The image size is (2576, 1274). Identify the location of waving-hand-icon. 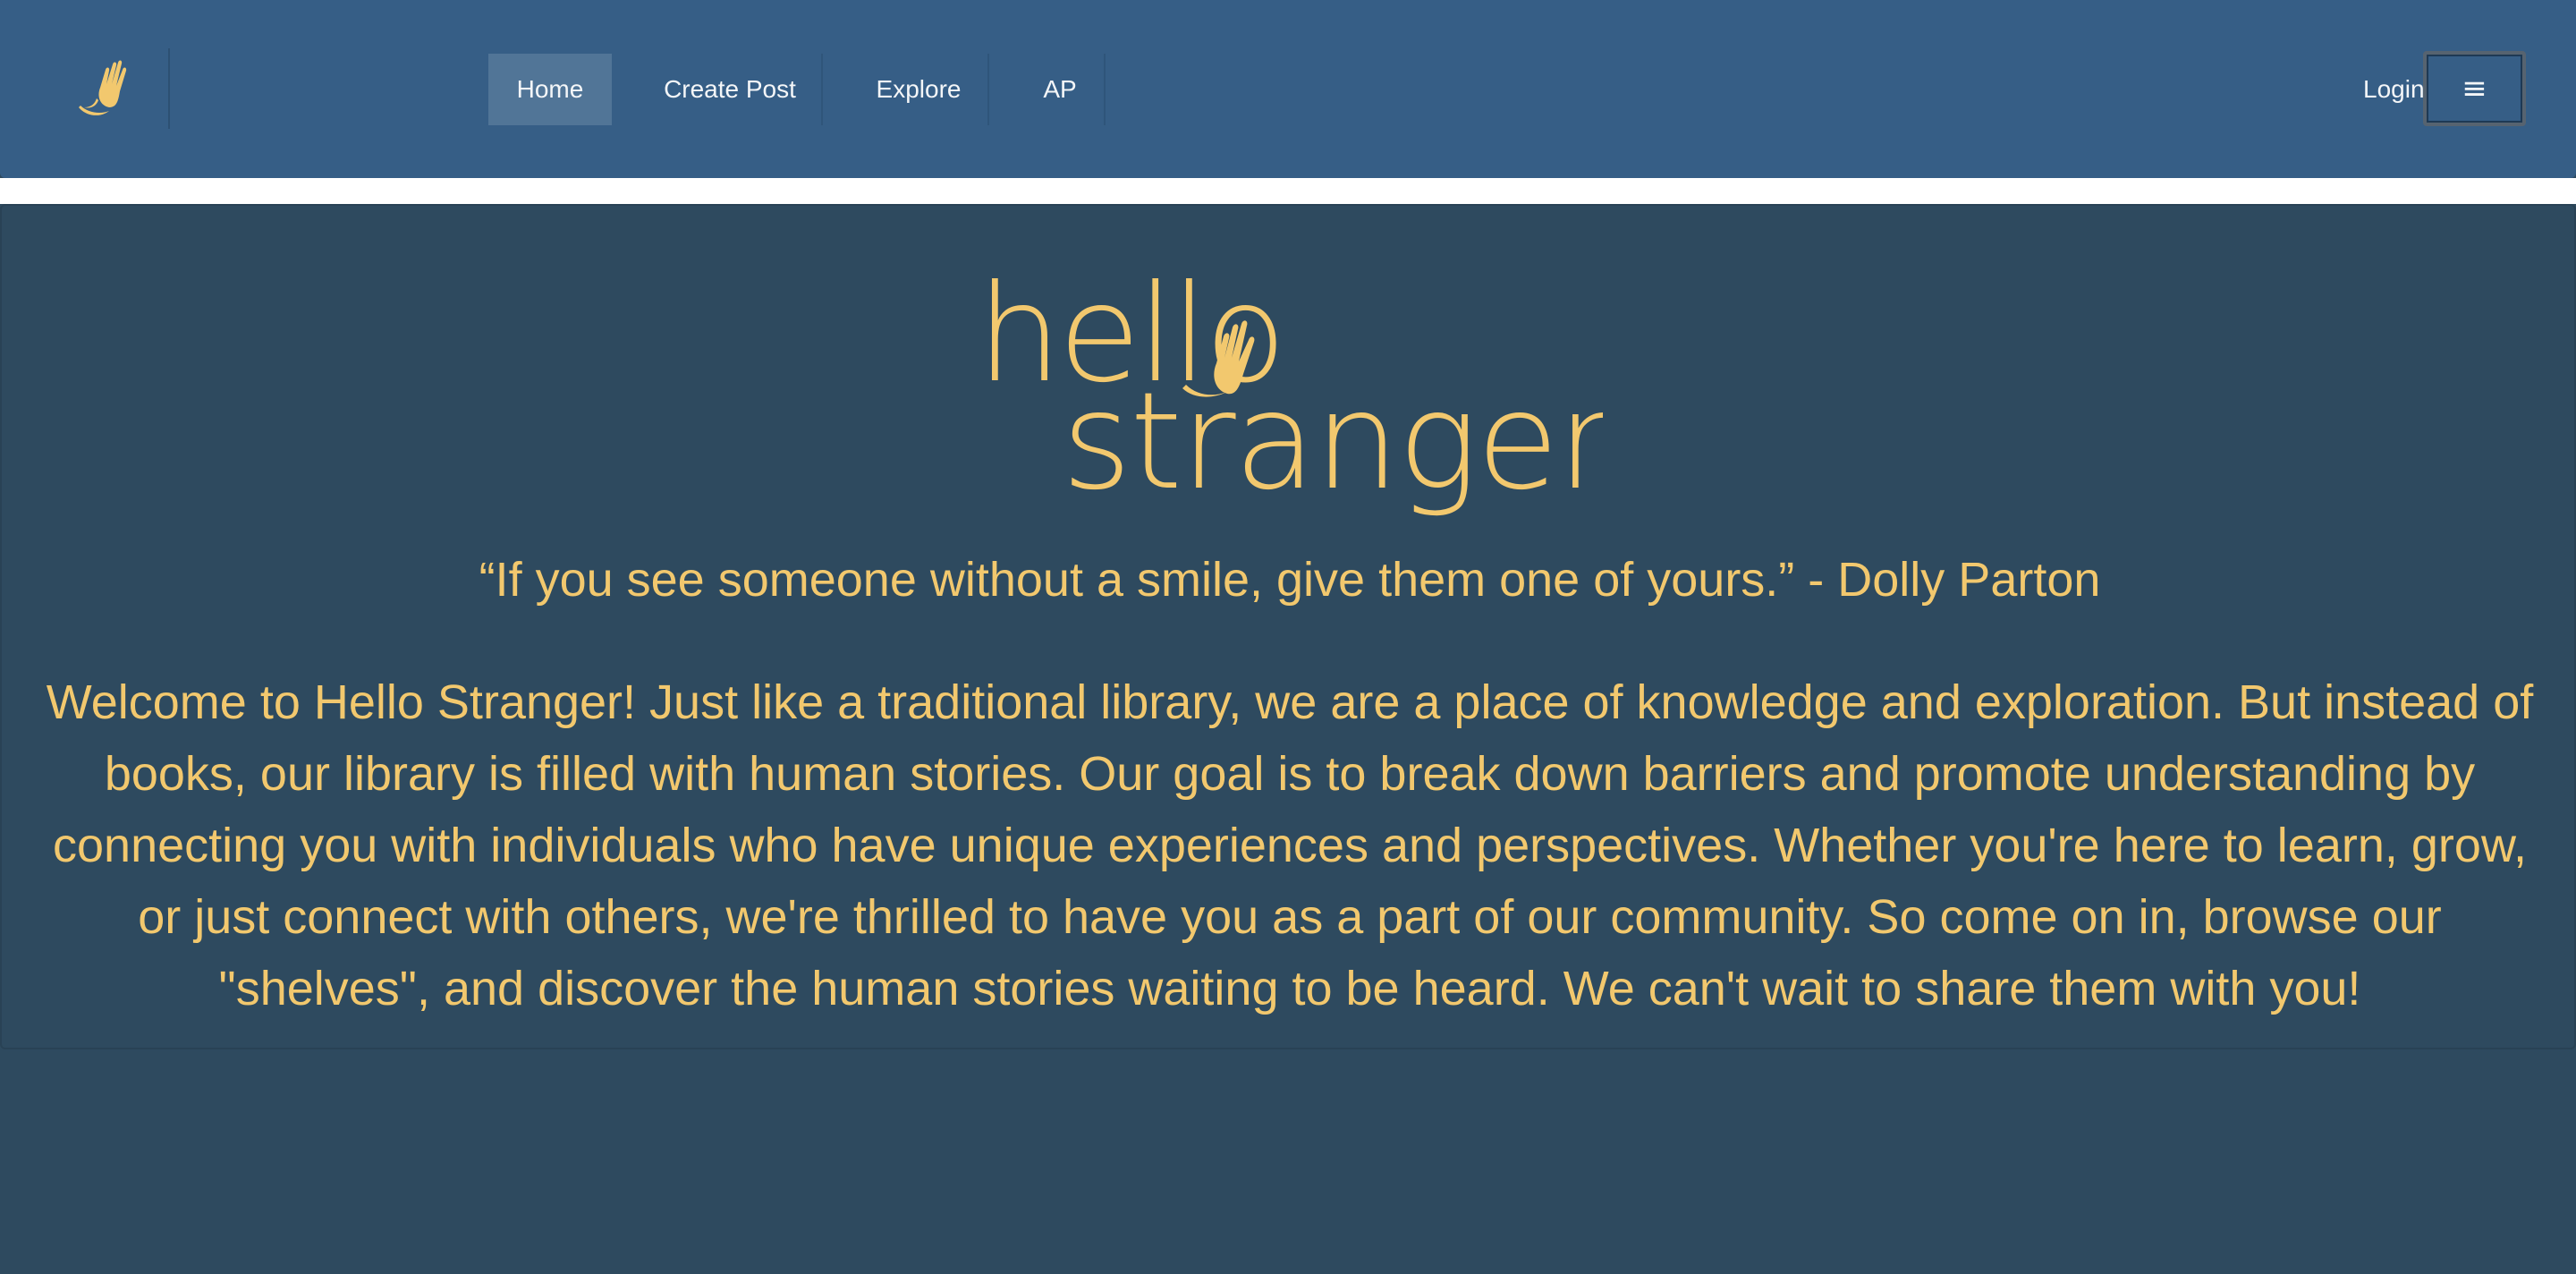
(103, 87).